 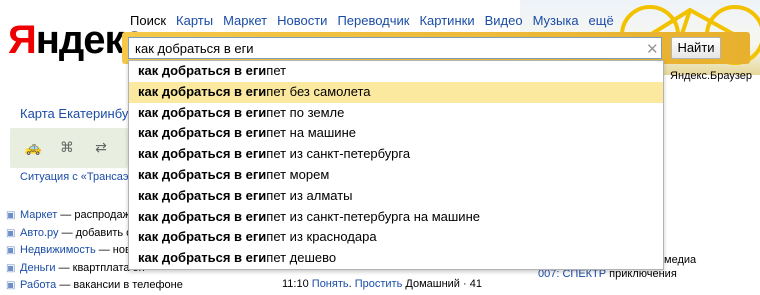 I want to click on nav-video: Видео, so click(x=504, y=20).